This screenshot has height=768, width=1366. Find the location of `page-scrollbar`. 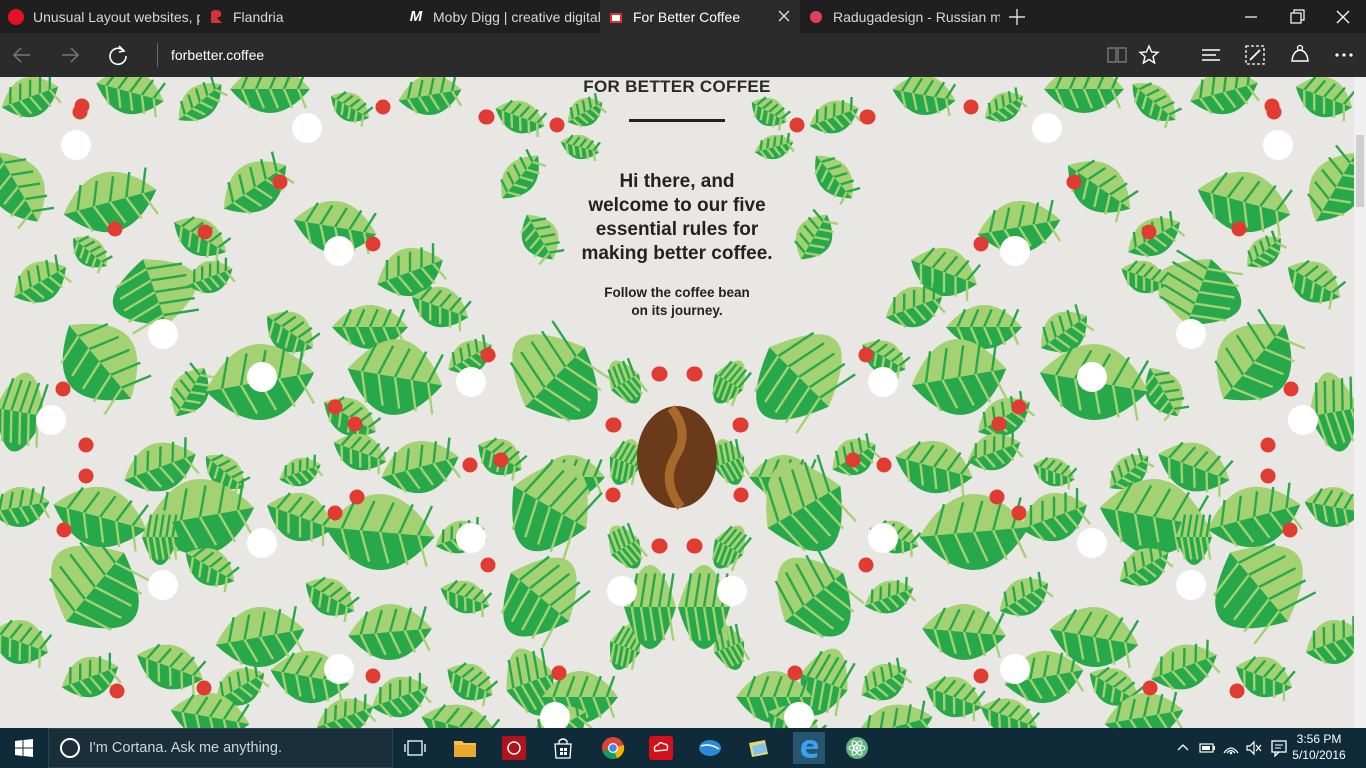

page-scrollbar is located at coordinates (1360, 402).